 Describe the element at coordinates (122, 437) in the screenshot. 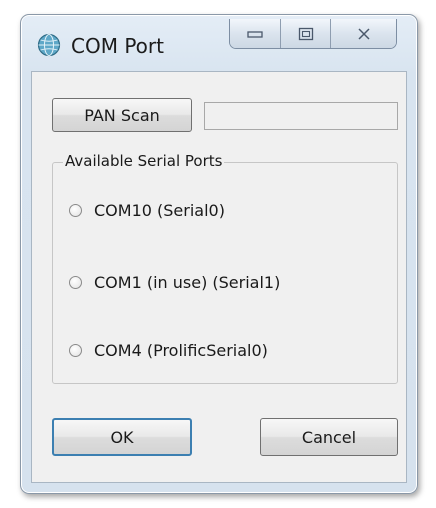

I see `ok-button: OK` at that location.